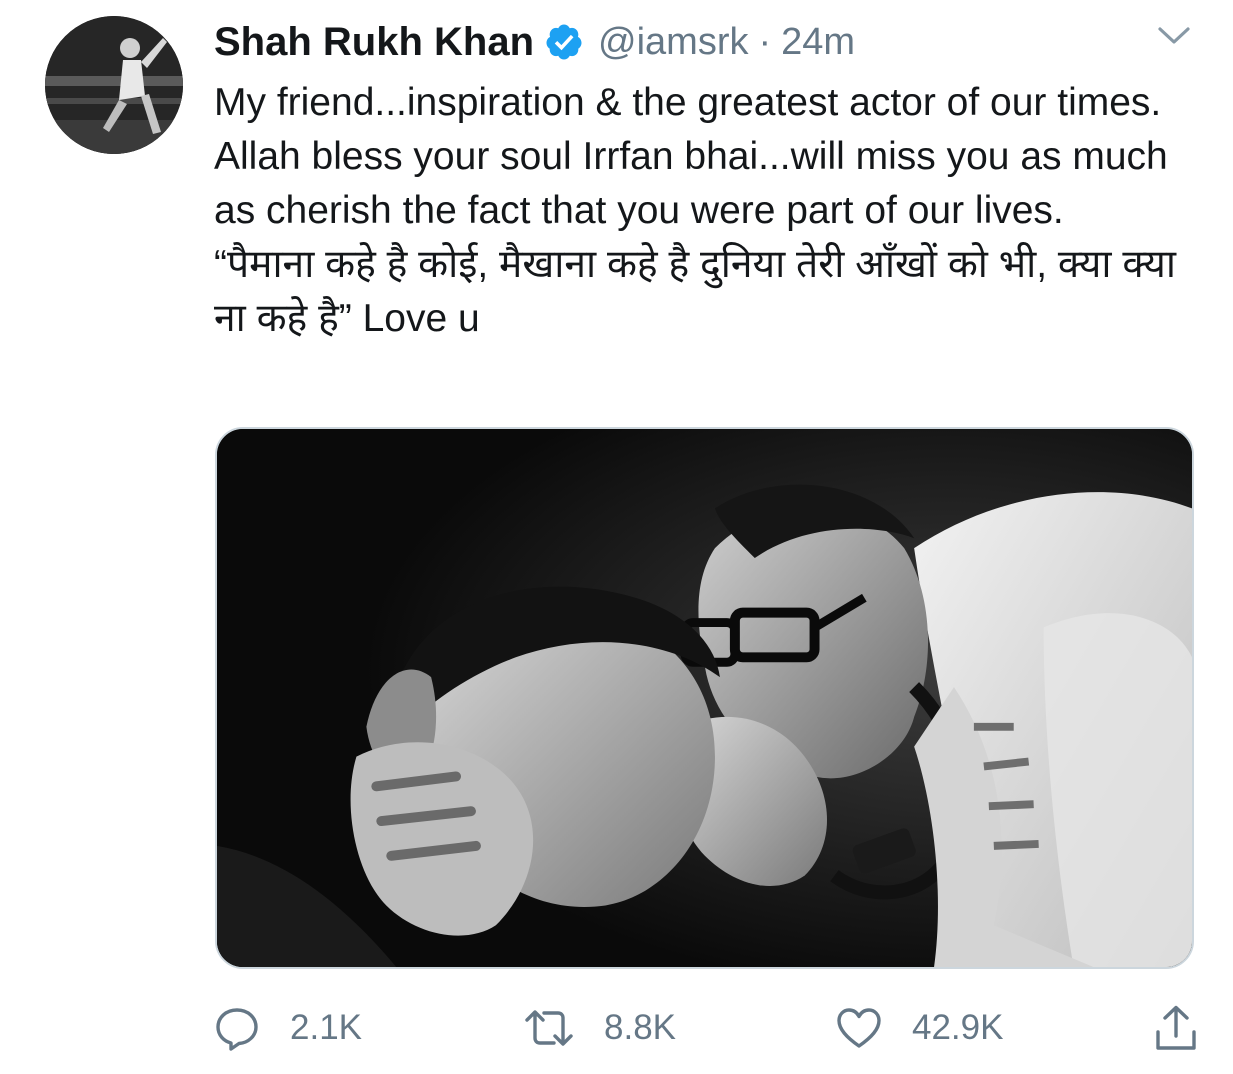  Describe the element at coordinates (326, 1027) in the screenshot. I see `reply-count: 2.1K` at that location.